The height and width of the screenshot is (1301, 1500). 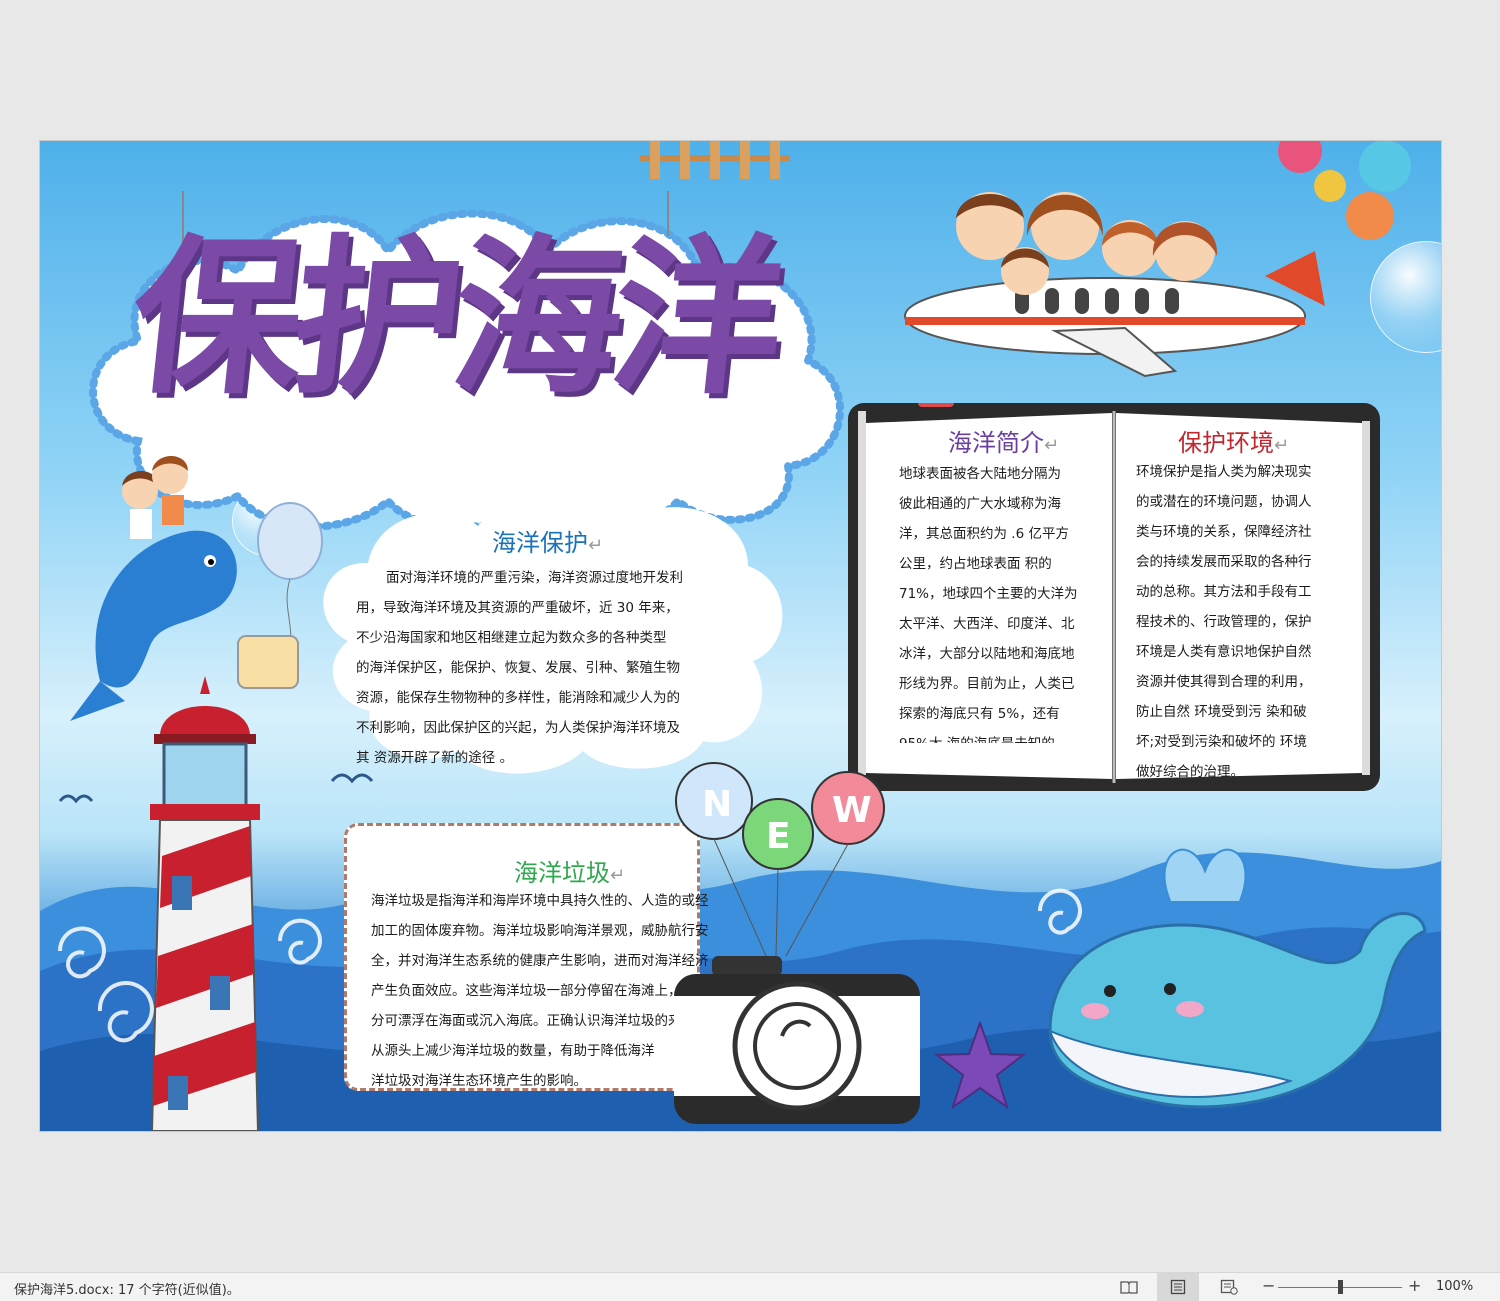 I want to click on page-icon, so click(x=1178, y=1287).